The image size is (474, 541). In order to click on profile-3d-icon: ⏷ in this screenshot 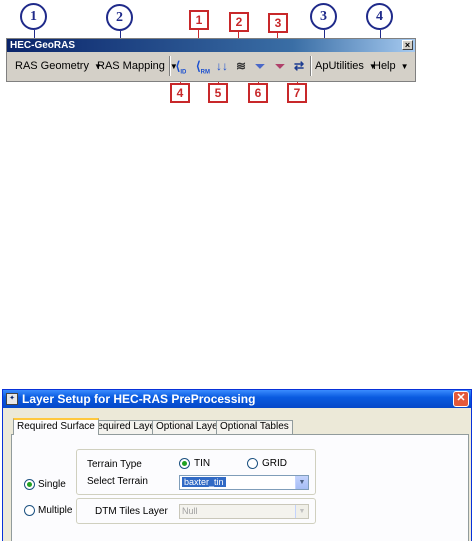, I will do `click(280, 66)`.